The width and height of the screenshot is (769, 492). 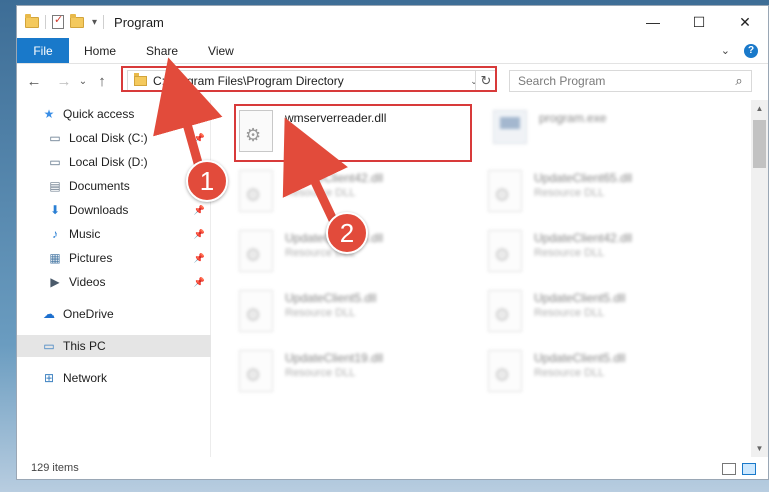 I want to click on back-icon: ←, so click(x=34, y=81).